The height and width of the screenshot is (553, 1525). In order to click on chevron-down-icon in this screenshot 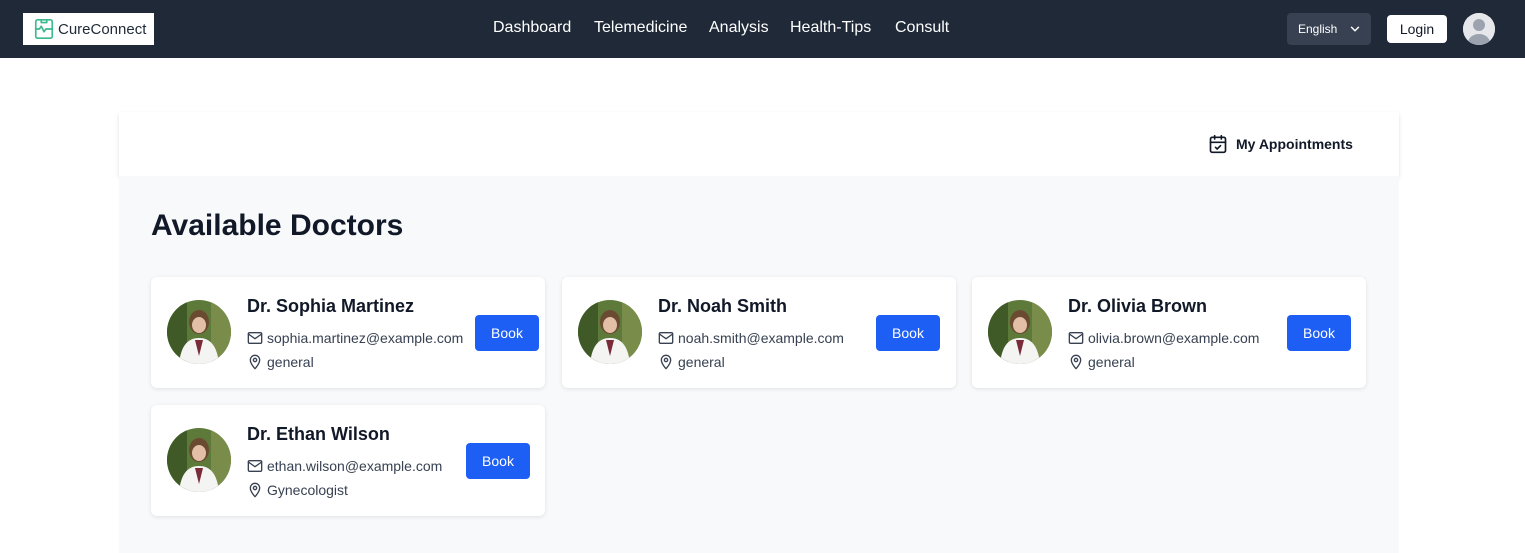, I will do `click(1355, 29)`.